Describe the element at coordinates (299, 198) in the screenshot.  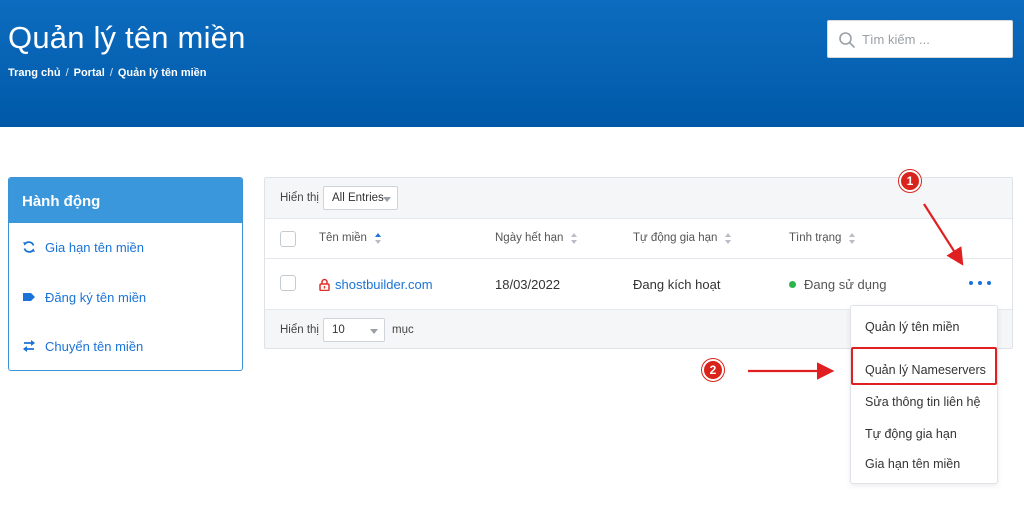
I see `show-label: Hiển thị` at that location.